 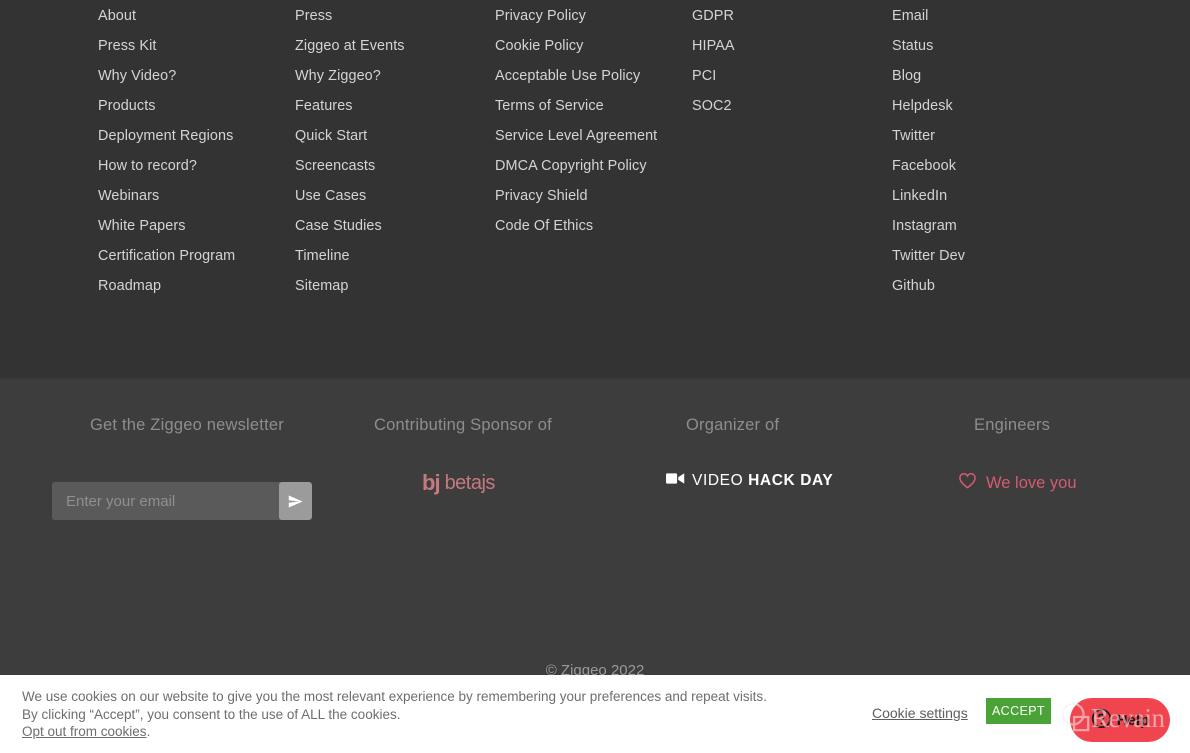 I want to click on opt-out-from-cookies-link: Opt out from cookies, so click(x=84, y=731).